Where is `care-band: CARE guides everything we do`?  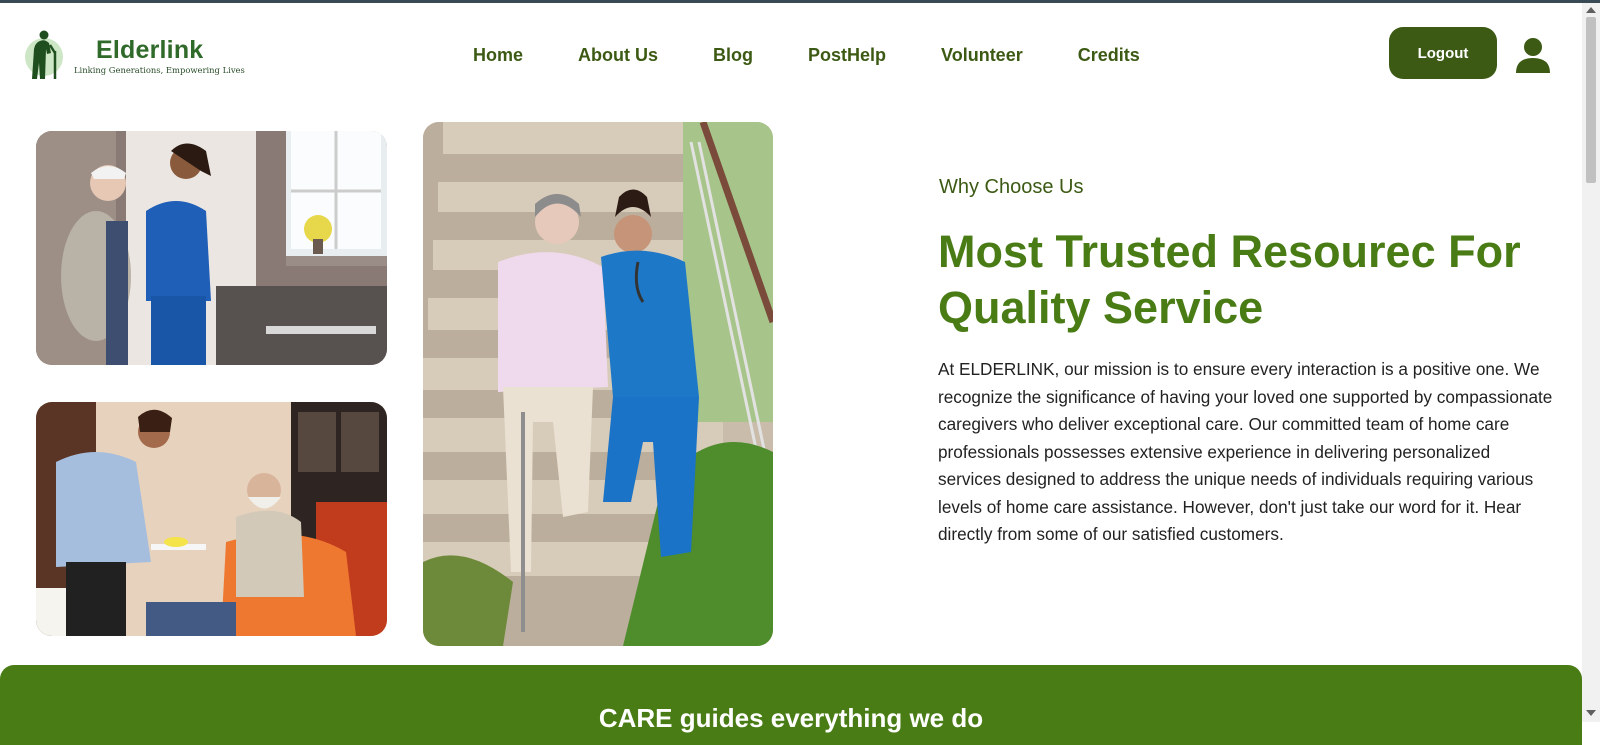 care-band: CARE guides everything we do is located at coordinates (791, 705).